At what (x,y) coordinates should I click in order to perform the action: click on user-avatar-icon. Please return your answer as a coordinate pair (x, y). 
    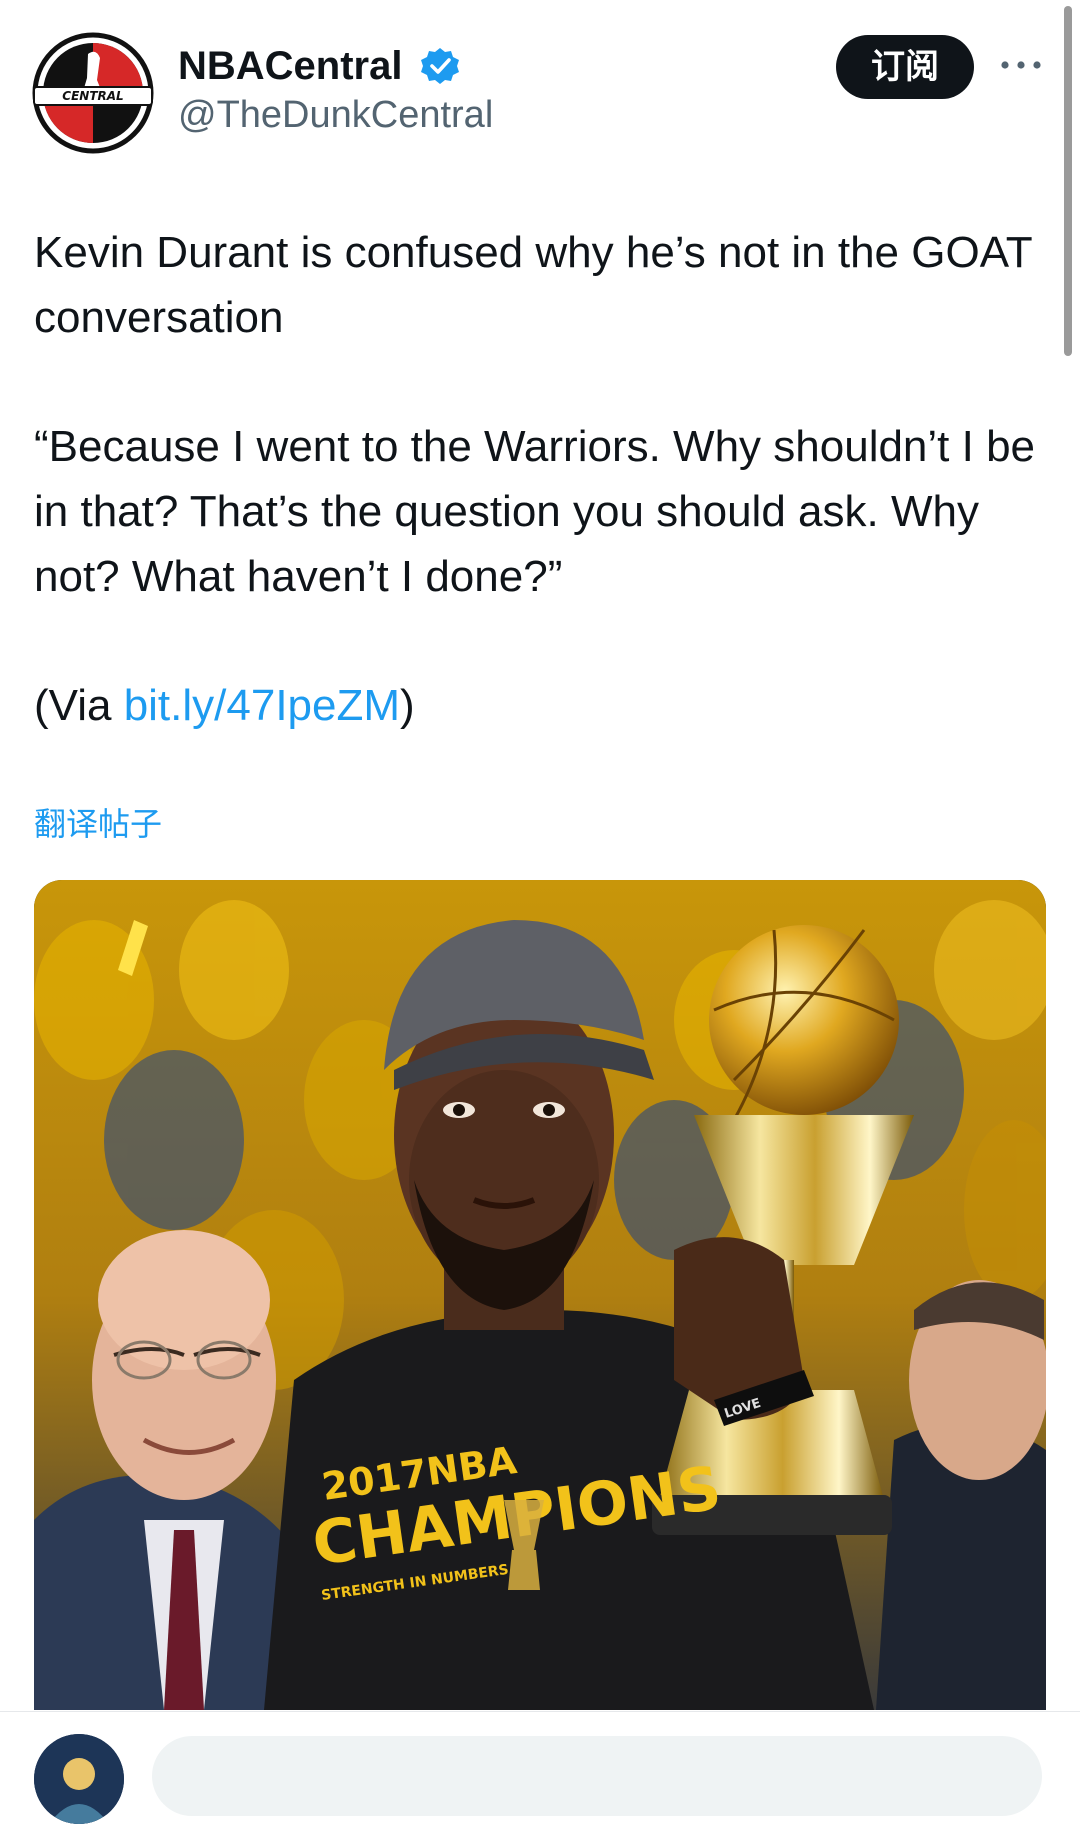
    Looking at the image, I should click on (79, 1779).